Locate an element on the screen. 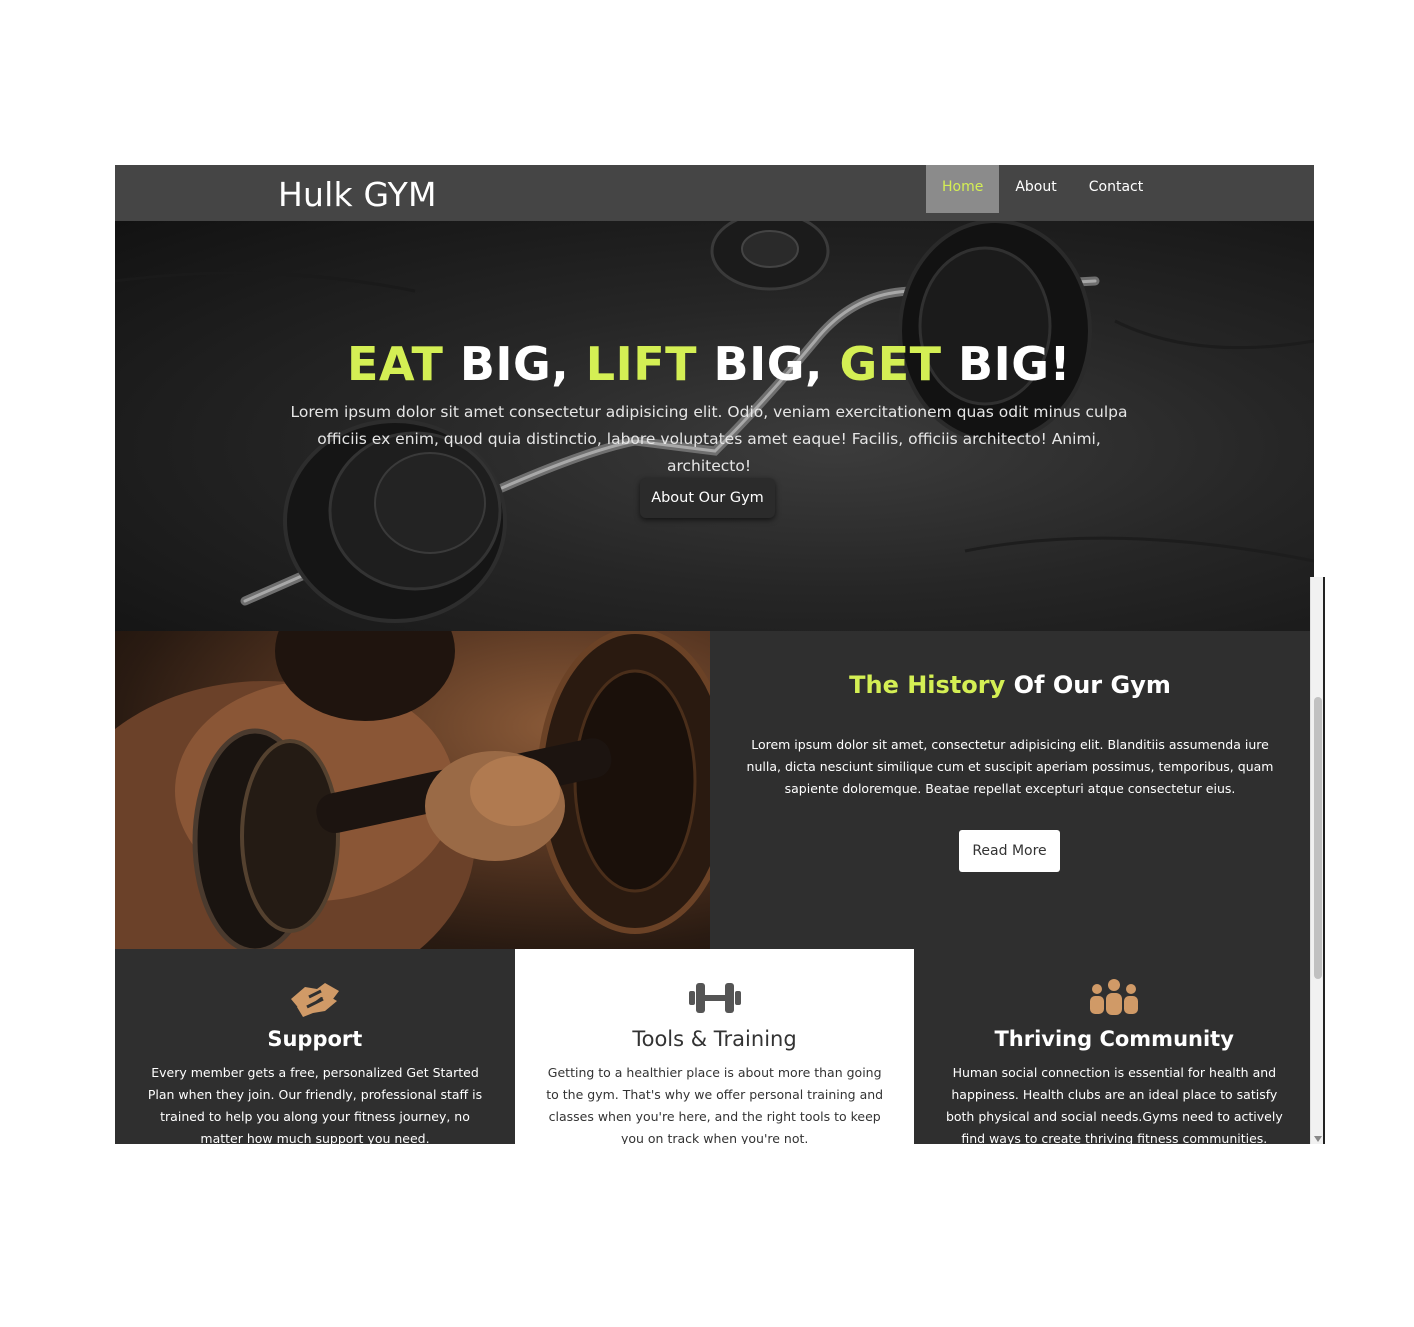 The image size is (1414, 1327). feature-title: Thriving Community is located at coordinates (1114, 1039).